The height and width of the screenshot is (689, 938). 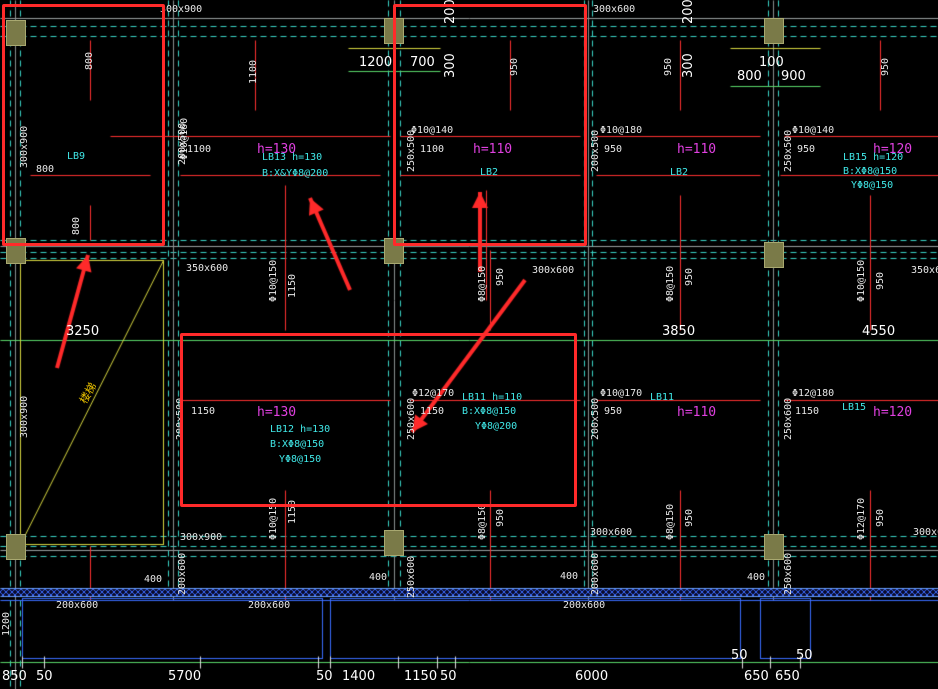 What do you see at coordinates (861, 518) in the screenshot?
I see `rebar-label: Φ12@170` at bounding box center [861, 518].